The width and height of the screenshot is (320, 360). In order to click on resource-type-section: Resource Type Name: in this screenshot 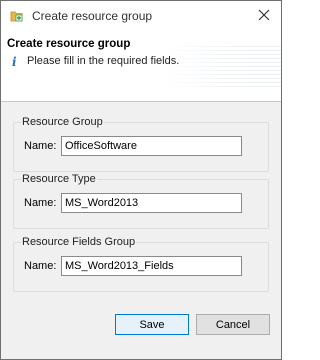, I will do `click(141, 201)`.